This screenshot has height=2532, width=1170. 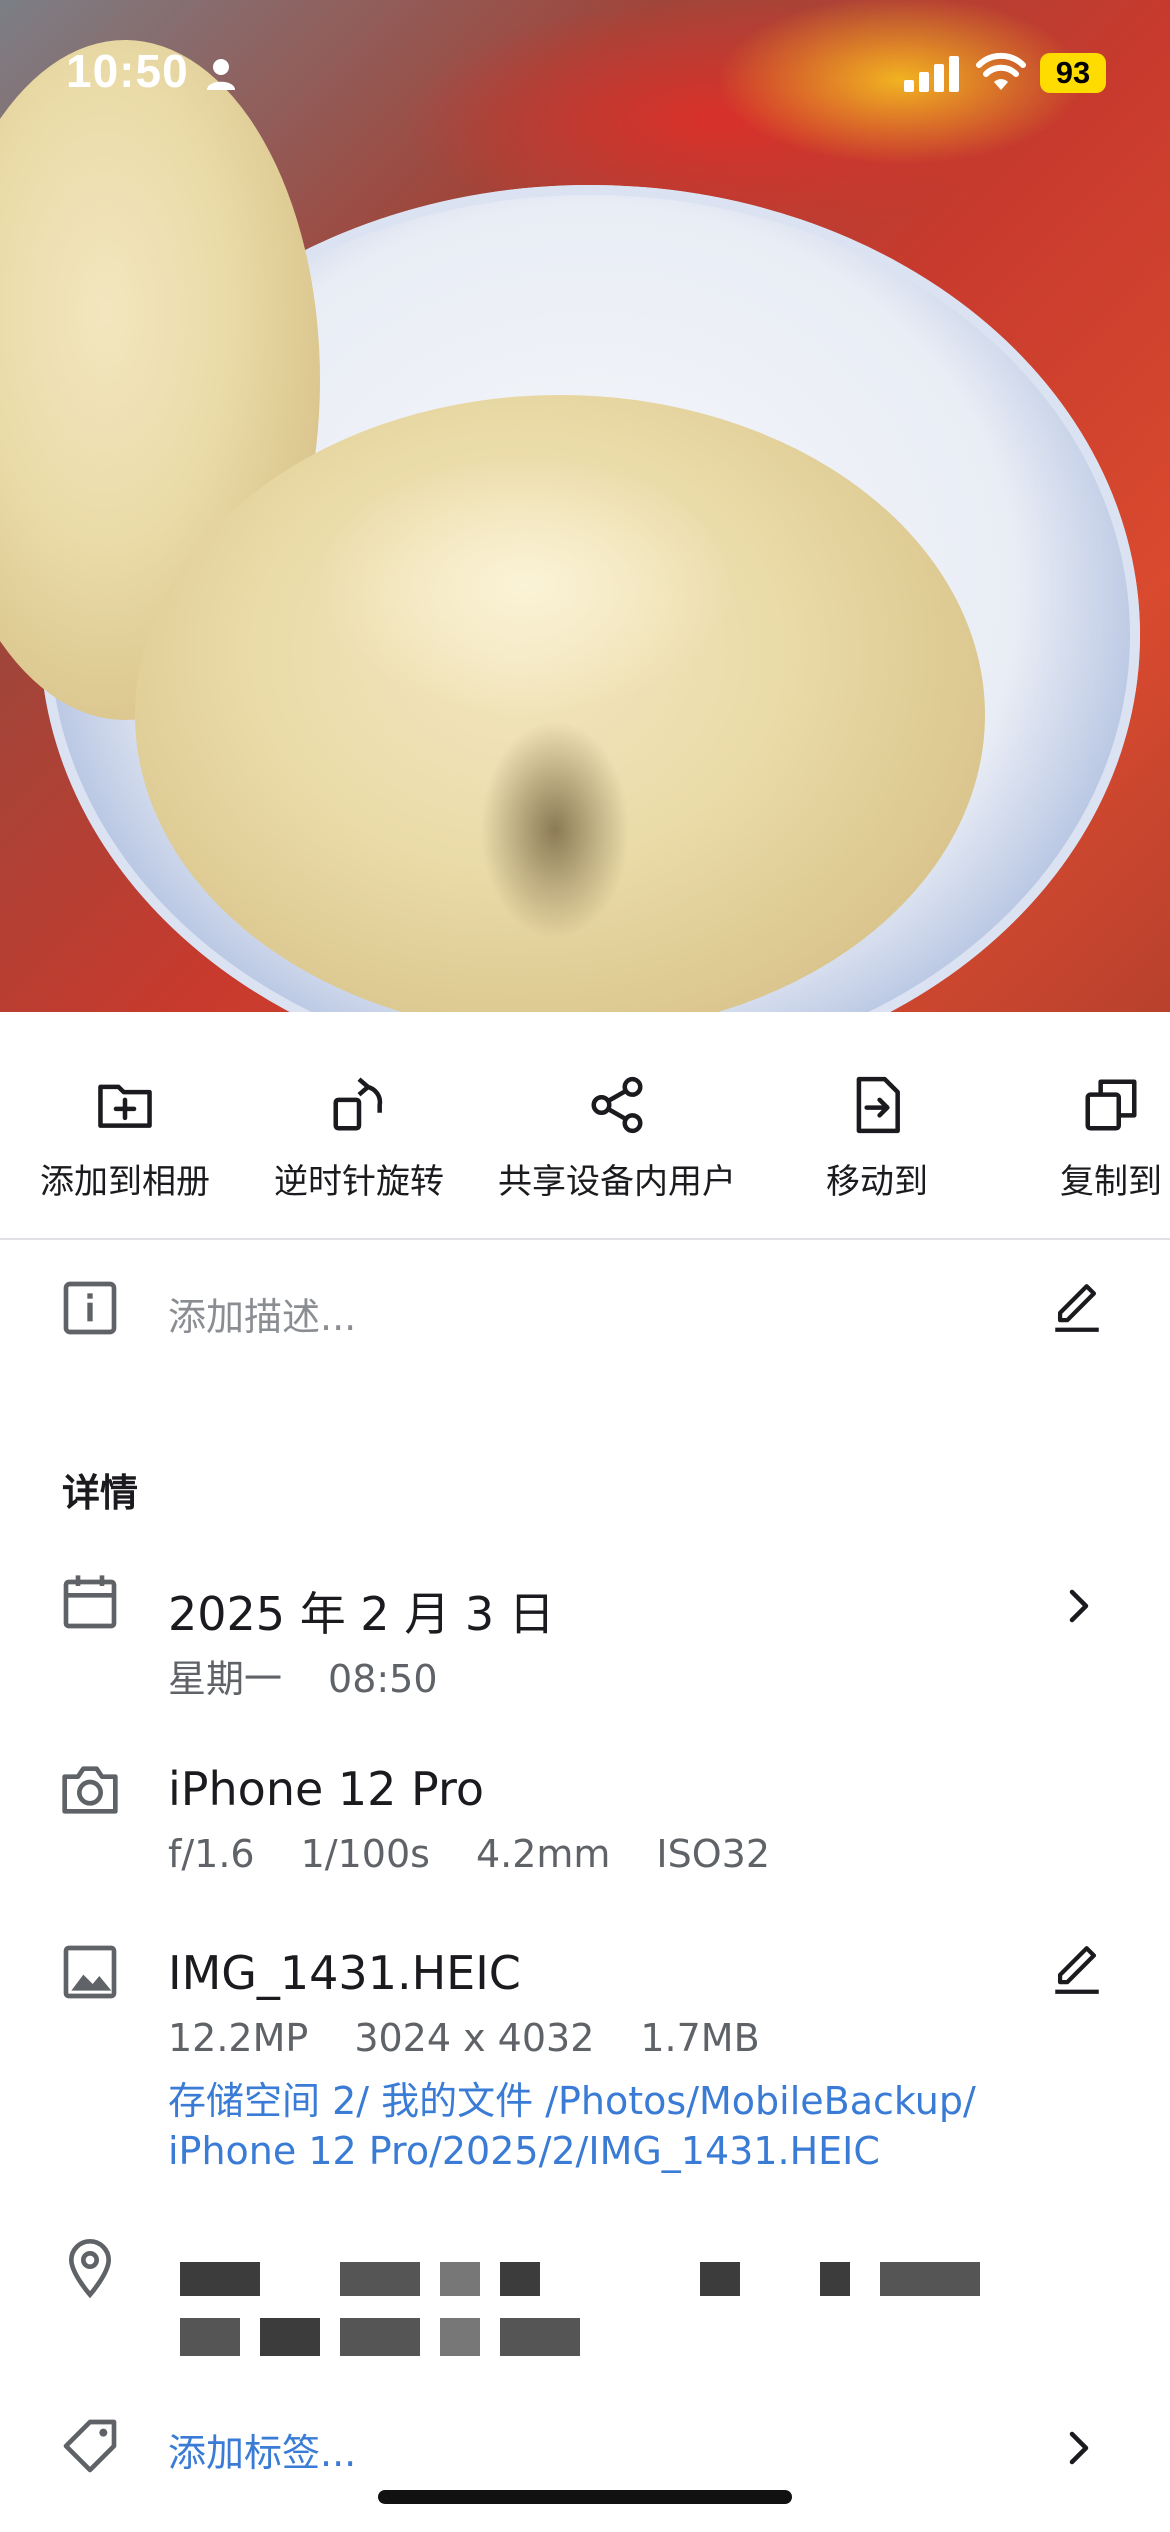 I want to click on camera-icon, so click(x=90, y=1790).